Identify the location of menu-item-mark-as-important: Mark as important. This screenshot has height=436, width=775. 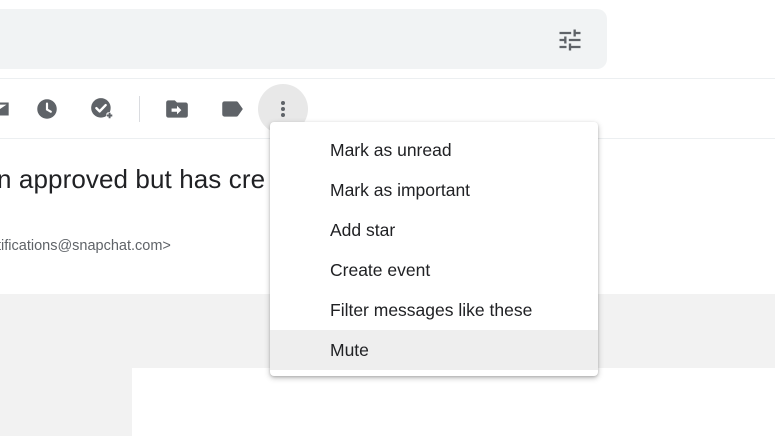
(434, 190).